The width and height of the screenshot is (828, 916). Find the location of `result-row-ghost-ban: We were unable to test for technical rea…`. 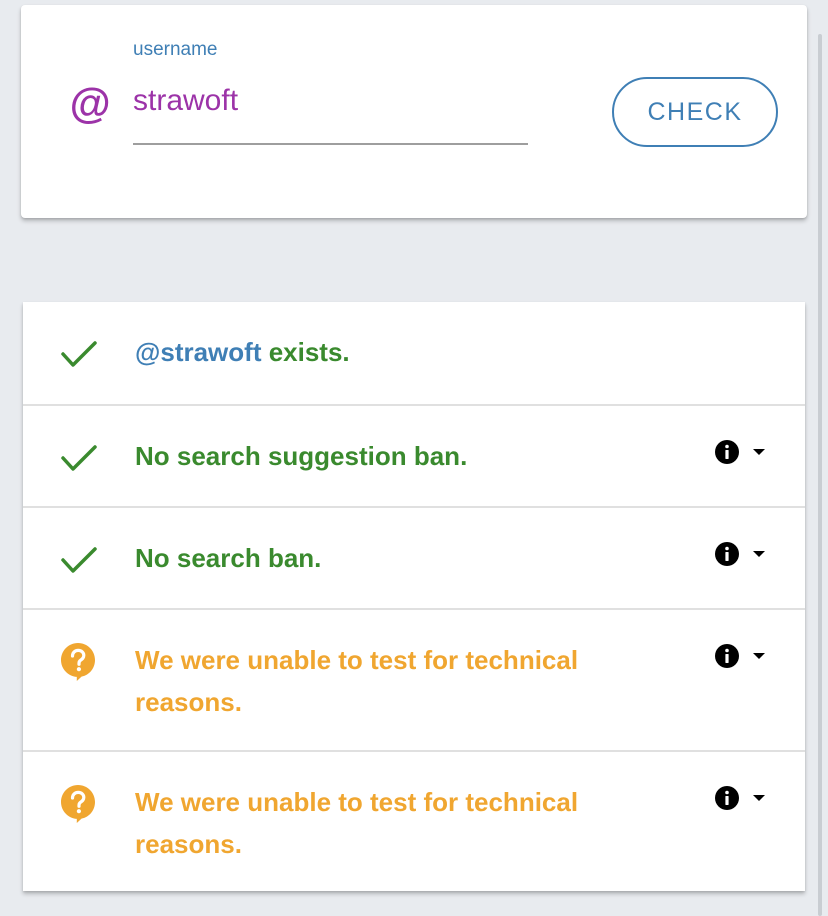

result-row-ghost-ban: We were unable to test for technical rea… is located at coordinates (414, 679).